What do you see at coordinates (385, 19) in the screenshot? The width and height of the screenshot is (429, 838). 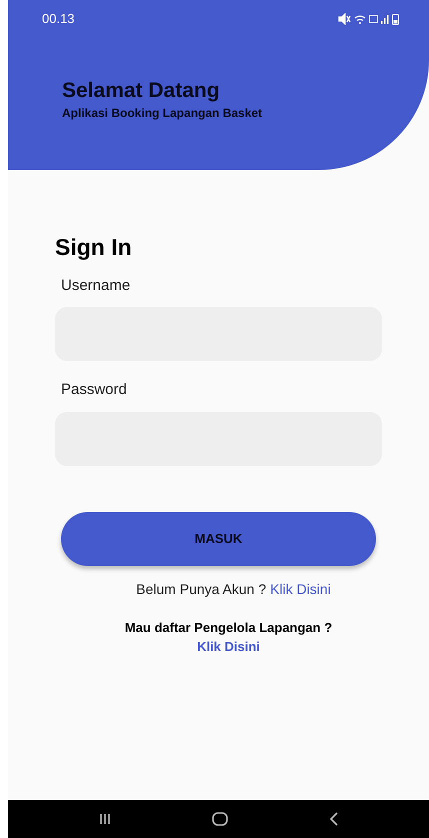 I see `signal-icon` at bounding box center [385, 19].